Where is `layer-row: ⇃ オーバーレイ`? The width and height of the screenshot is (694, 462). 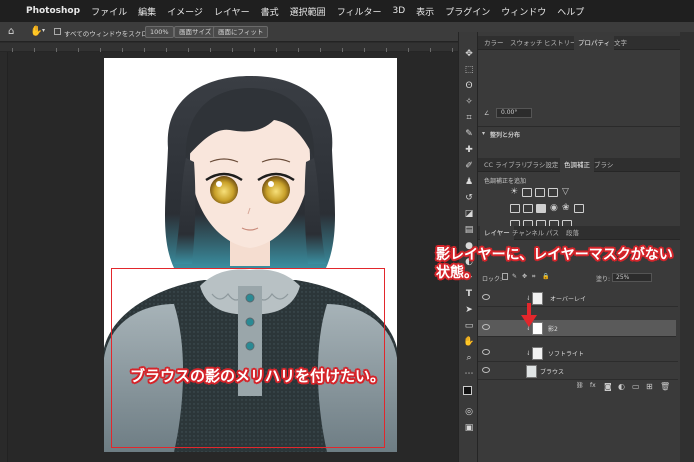
layer-row: ⇃ オーバーレイ is located at coordinates (578, 298).